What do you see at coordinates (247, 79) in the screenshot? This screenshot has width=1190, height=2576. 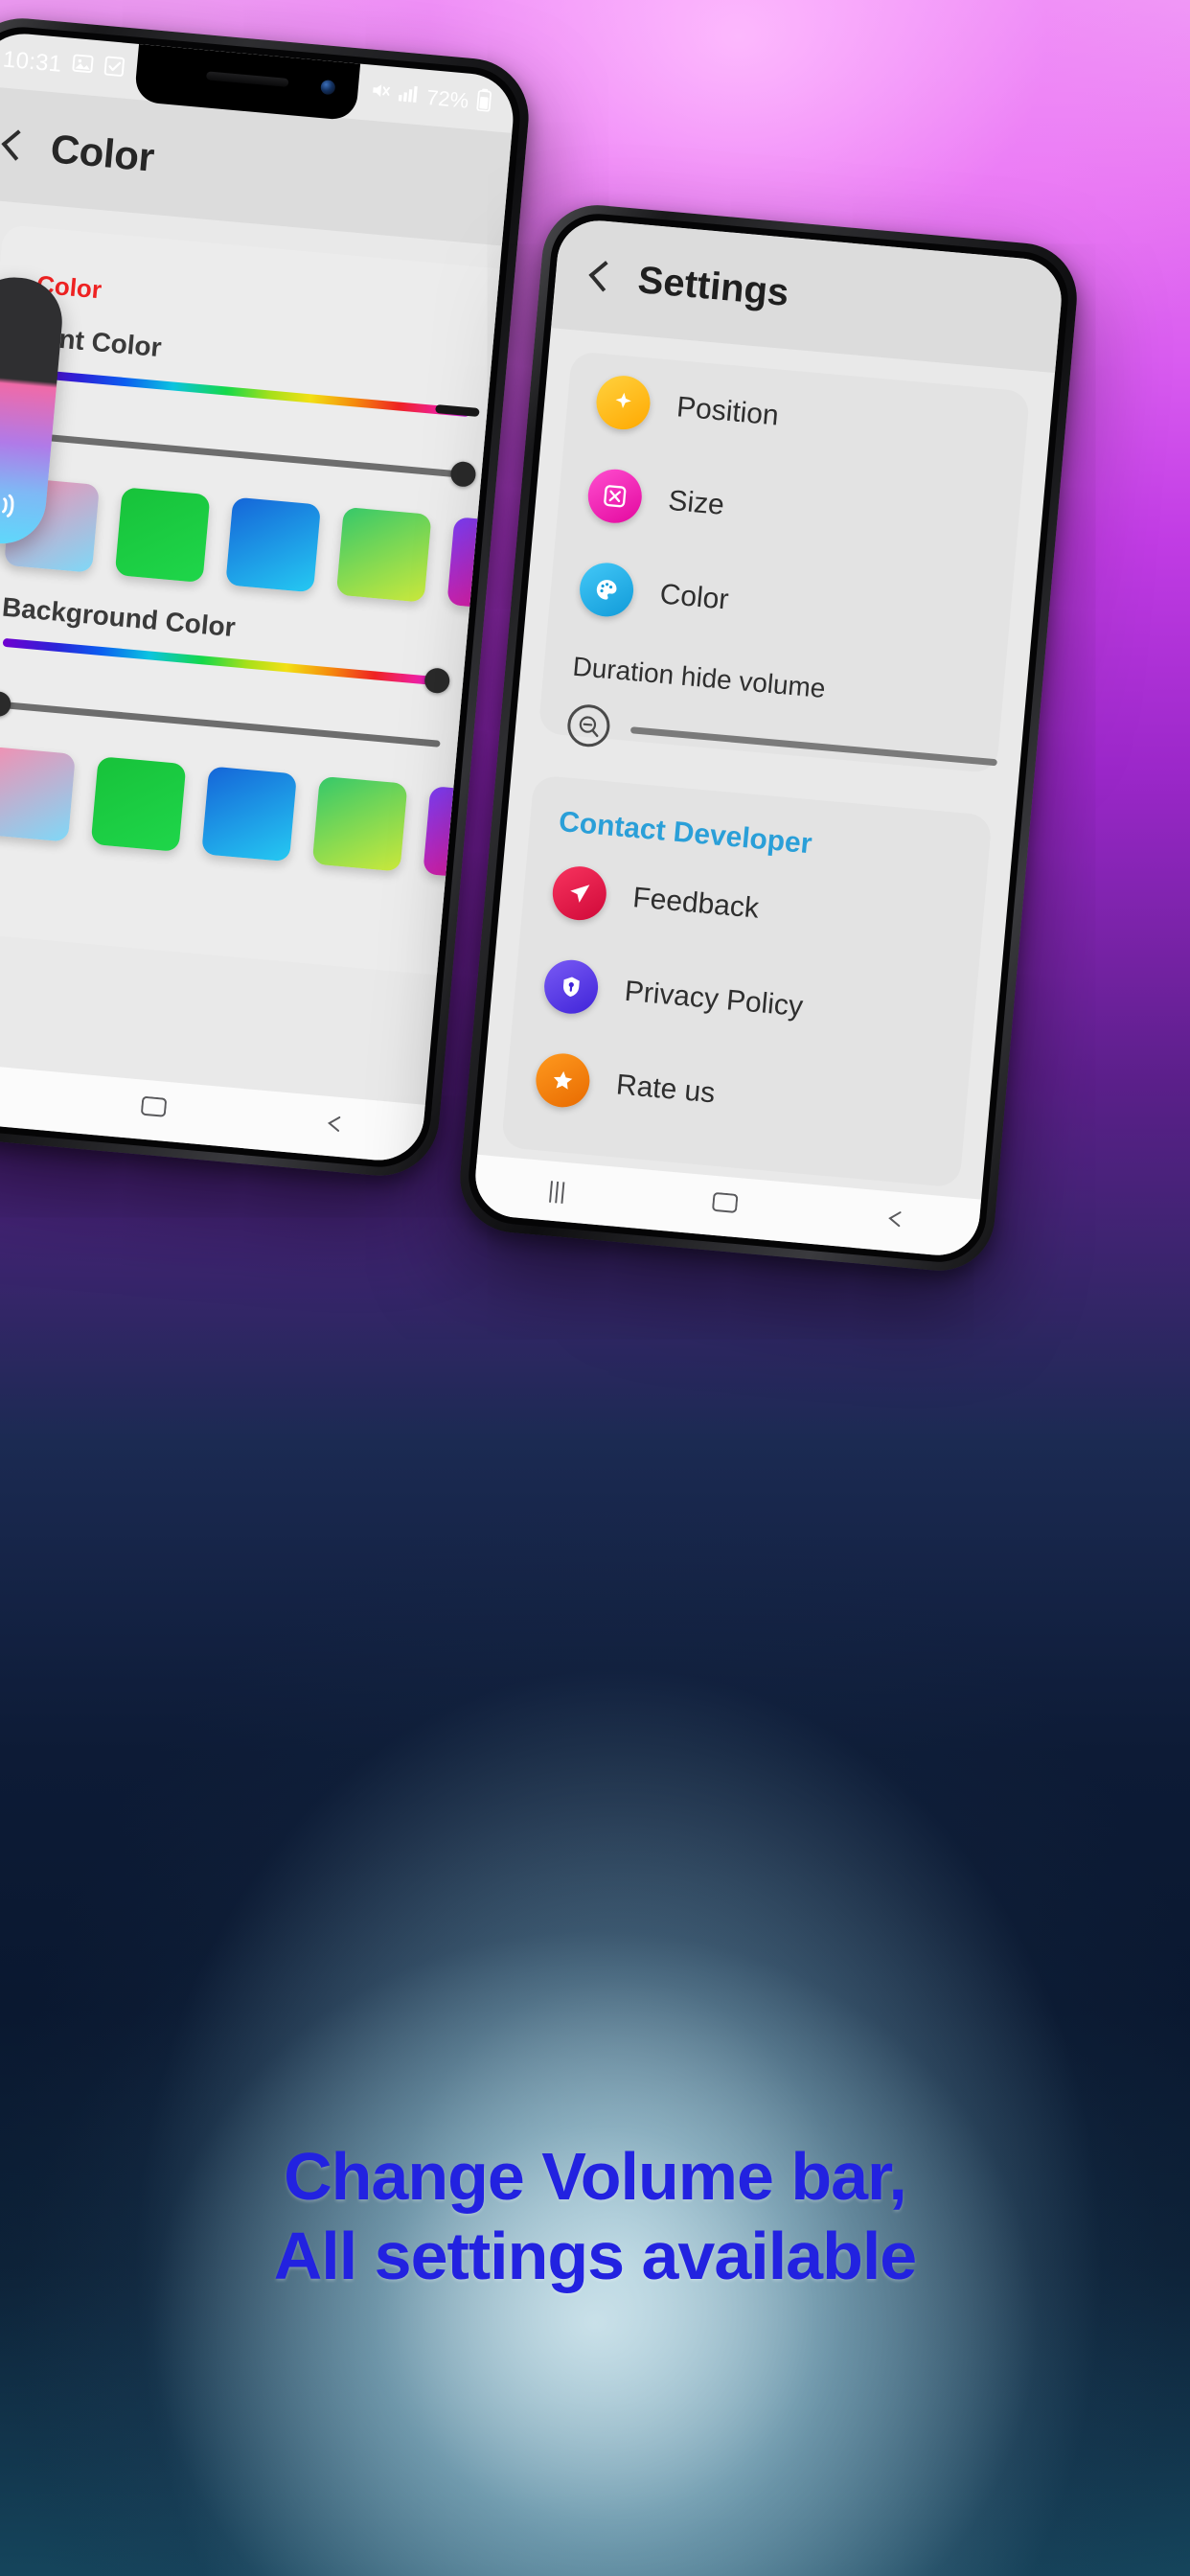 I see `earpiece-speaker` at bounding box center [247, 79].